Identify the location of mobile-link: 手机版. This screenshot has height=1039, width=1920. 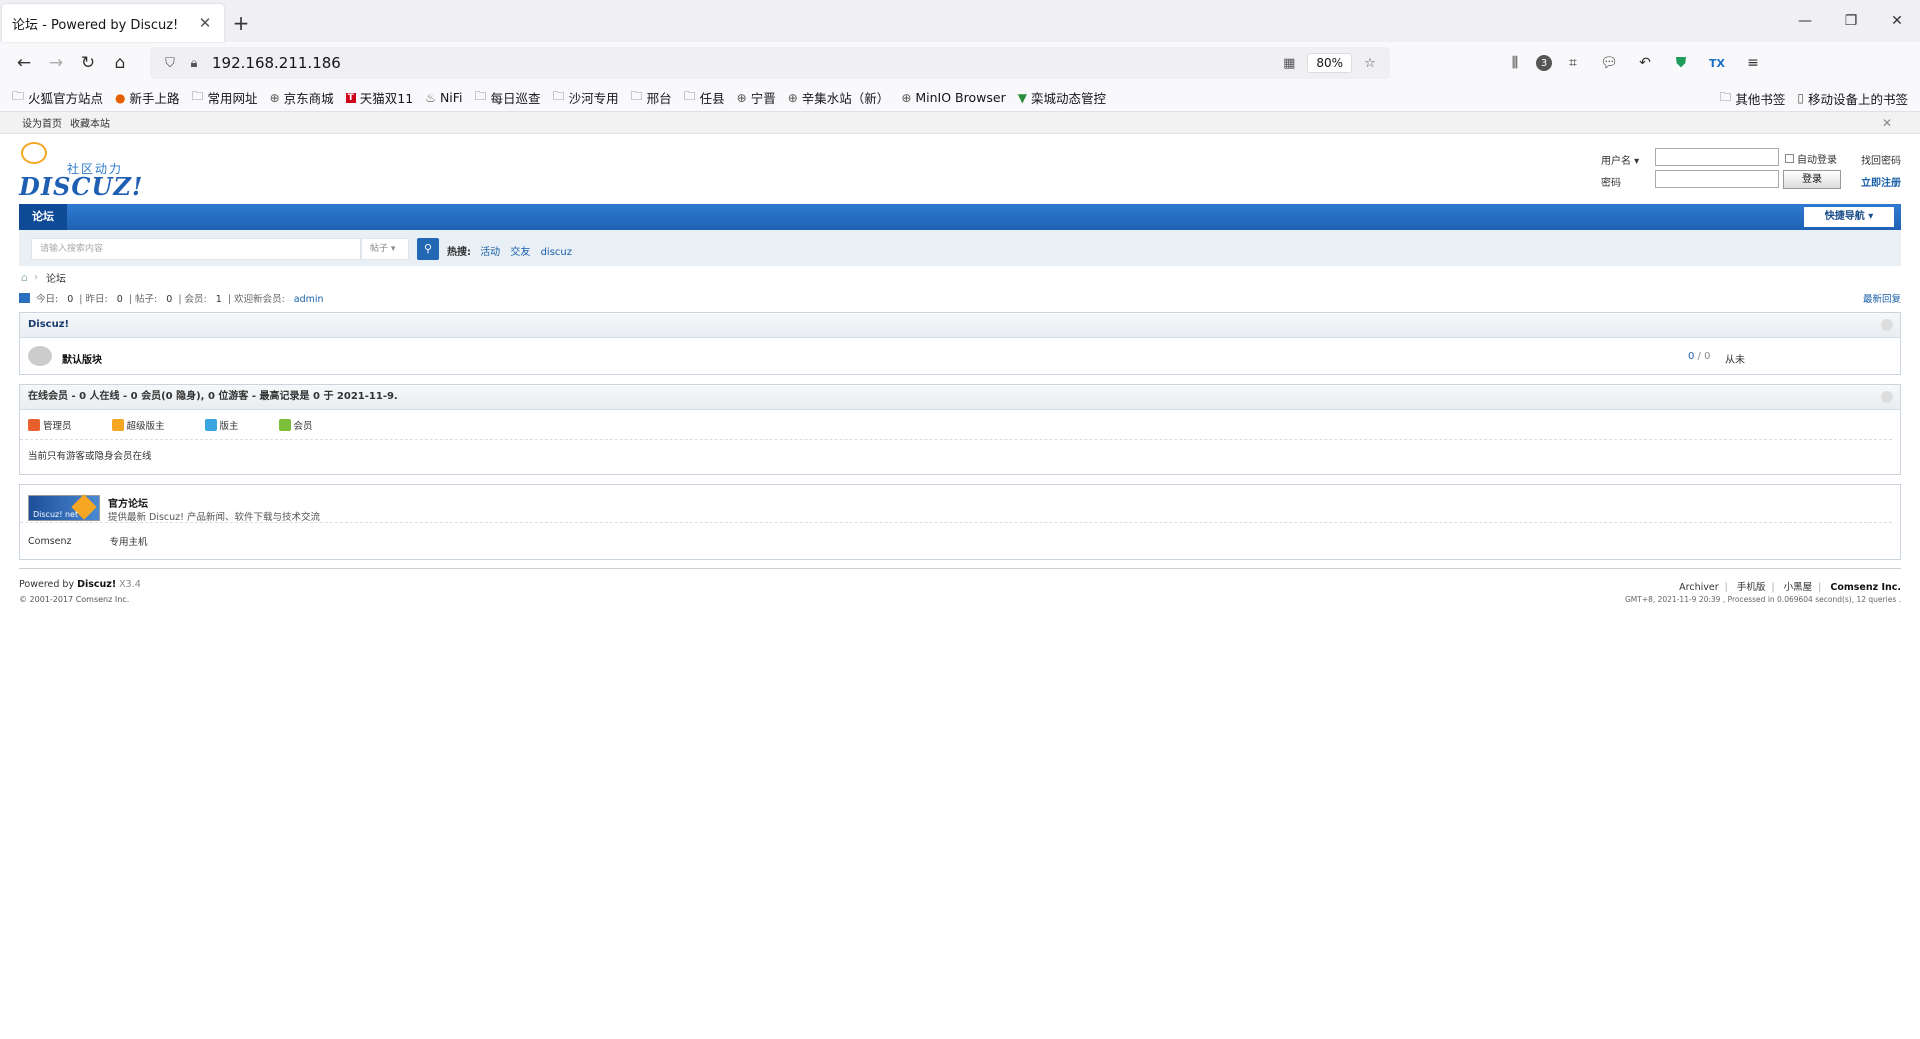
(1751, 587).